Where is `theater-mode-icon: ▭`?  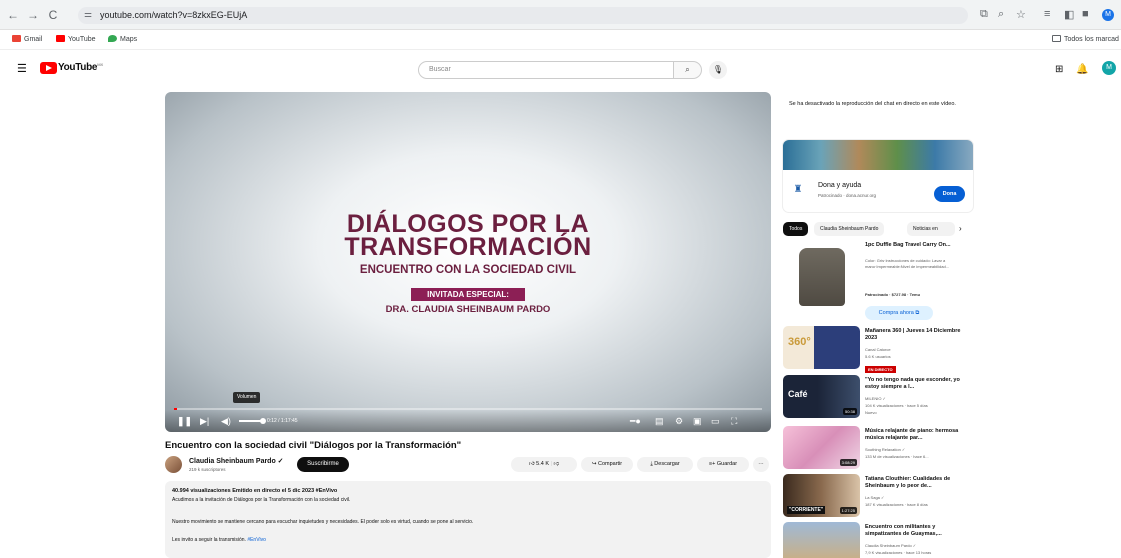 theater-mode-icon: ▭ is located at coordinates (715, 421).